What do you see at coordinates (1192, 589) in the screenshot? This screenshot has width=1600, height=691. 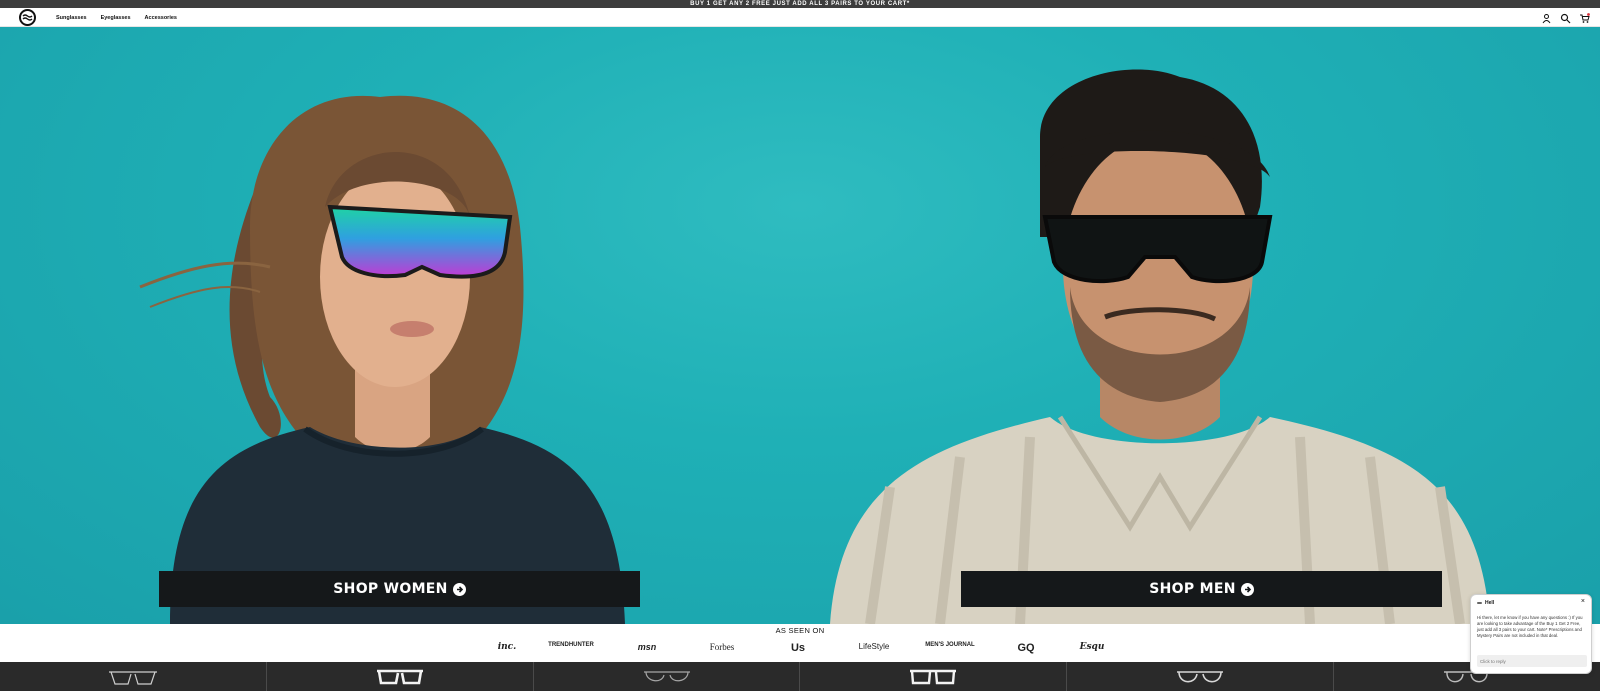 I see `shop-men-label: SHOP MEN` at bounding box center [1192, 589].